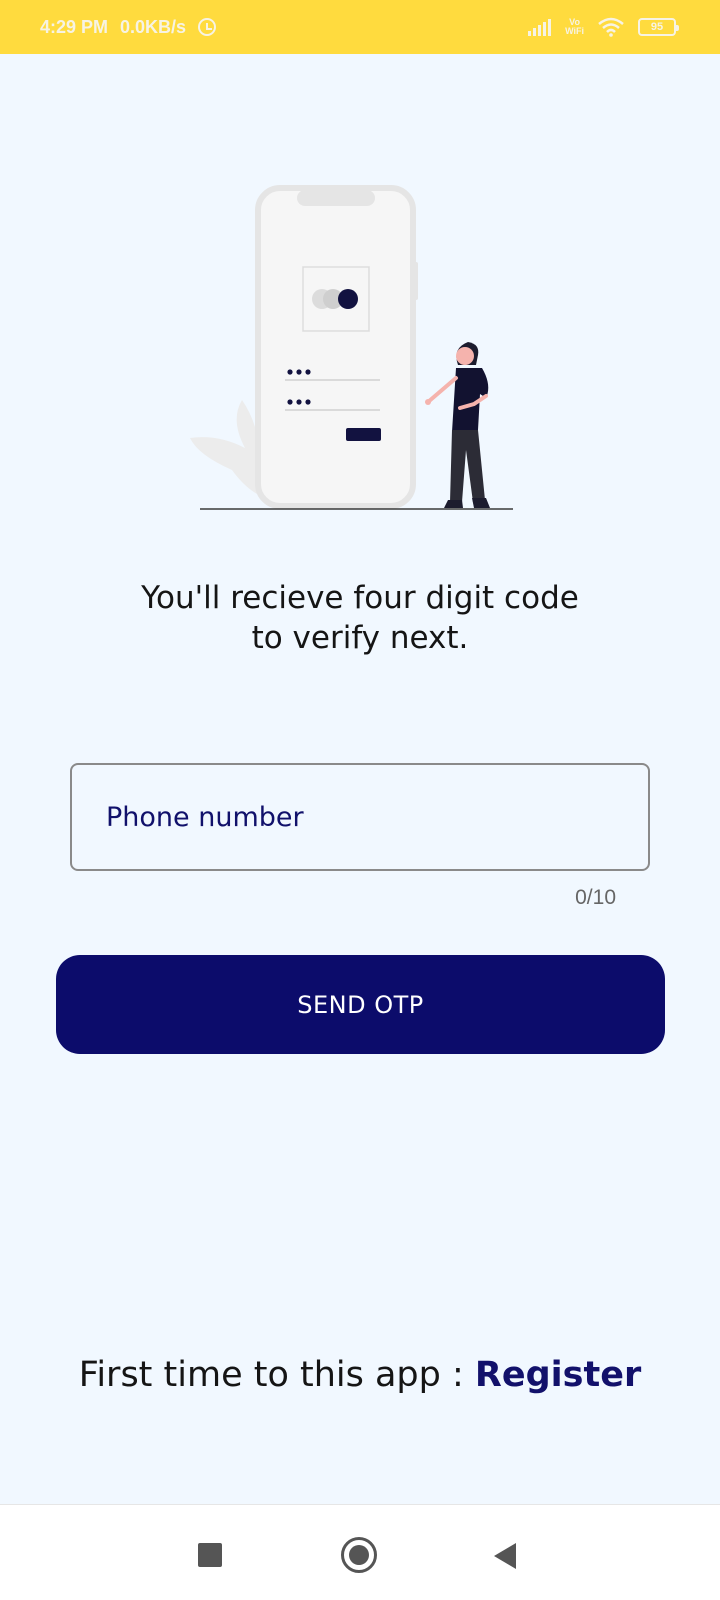 Image resolution: width=720 pixels, height=1600 pixels. I want to click on status-right: Vo WiFi 95, so click(603, 27).